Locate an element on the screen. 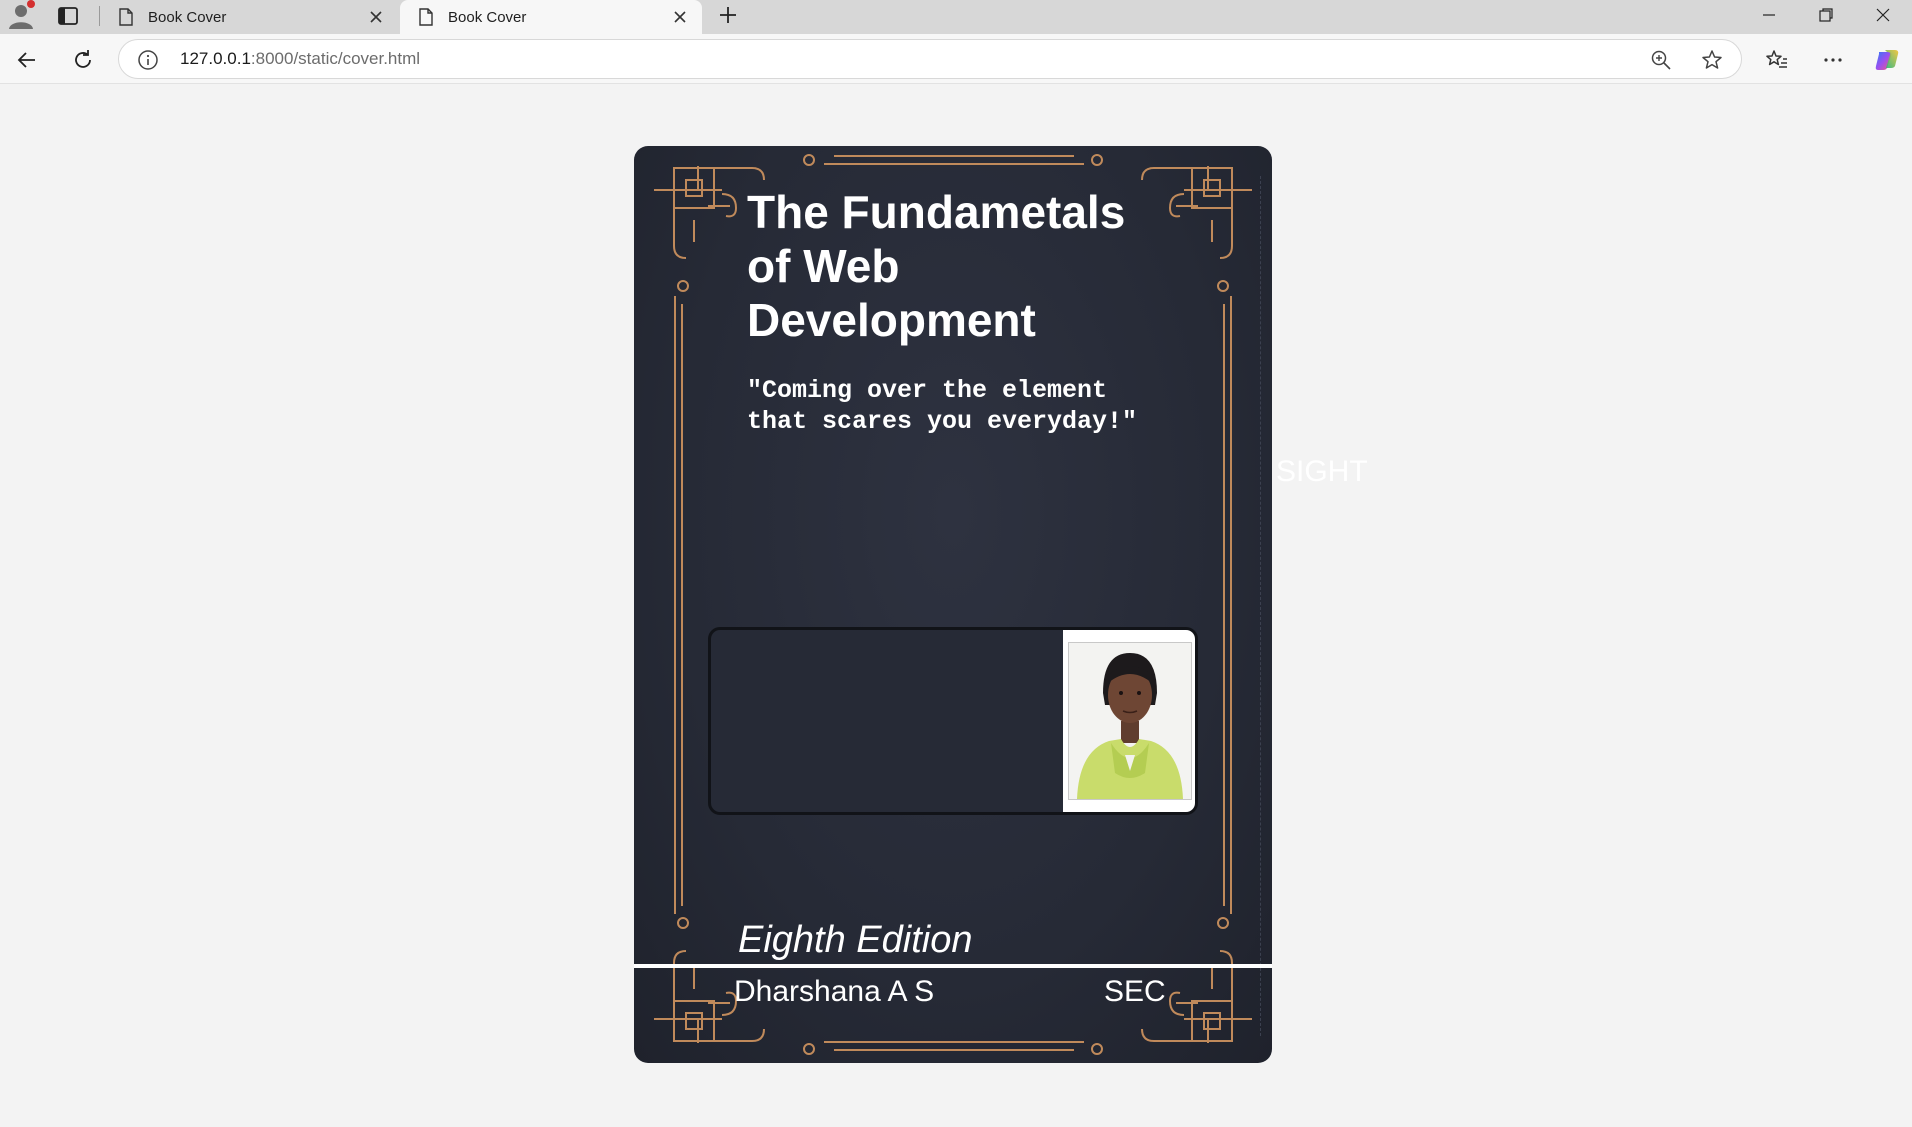 The width and height of the screenshot is (1912, 1127). refresh-icon is located at coordinates (83, 60).